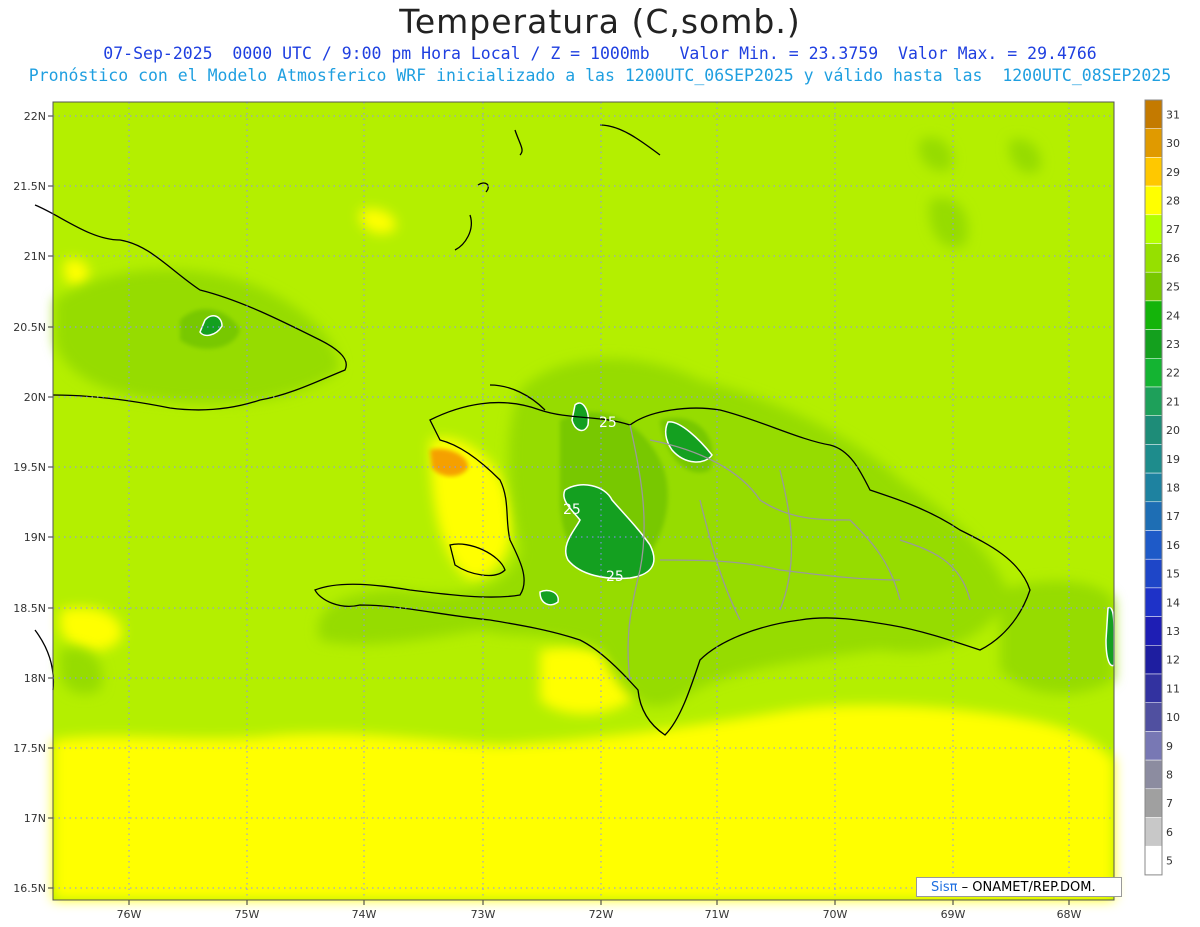  Describe the element at coordinates (944, 887) in the screenshot. I see `credit-logo-text: Sisπ` at that location.